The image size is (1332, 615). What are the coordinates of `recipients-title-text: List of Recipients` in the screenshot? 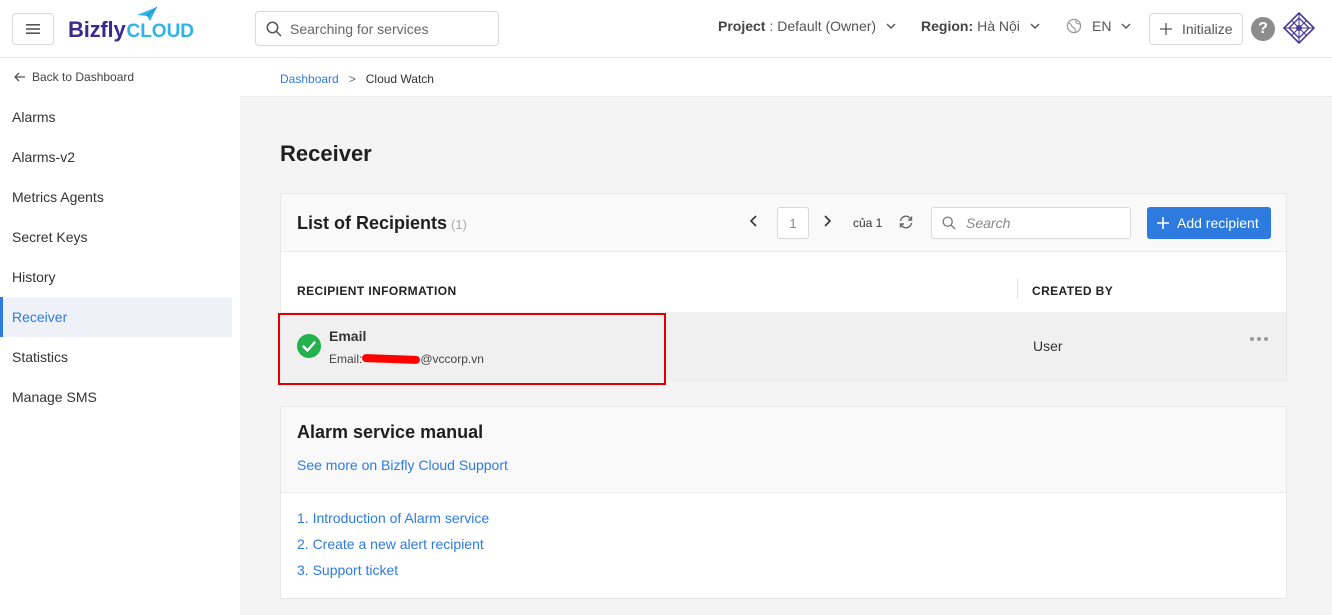 It's located at (372, 223).